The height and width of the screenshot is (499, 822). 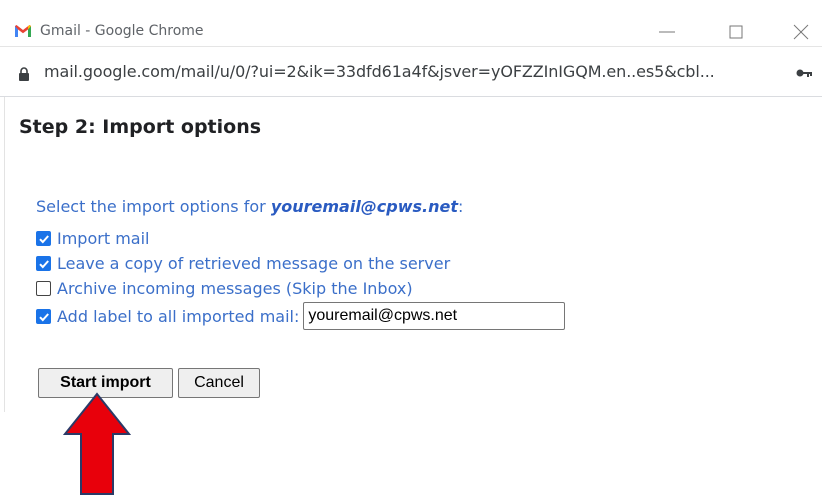 What do you see at coordinates (411, 23) in the screenshot?
I see `window-titlebar: Gmail - Google Chrome` at bounding box center [411, 23].